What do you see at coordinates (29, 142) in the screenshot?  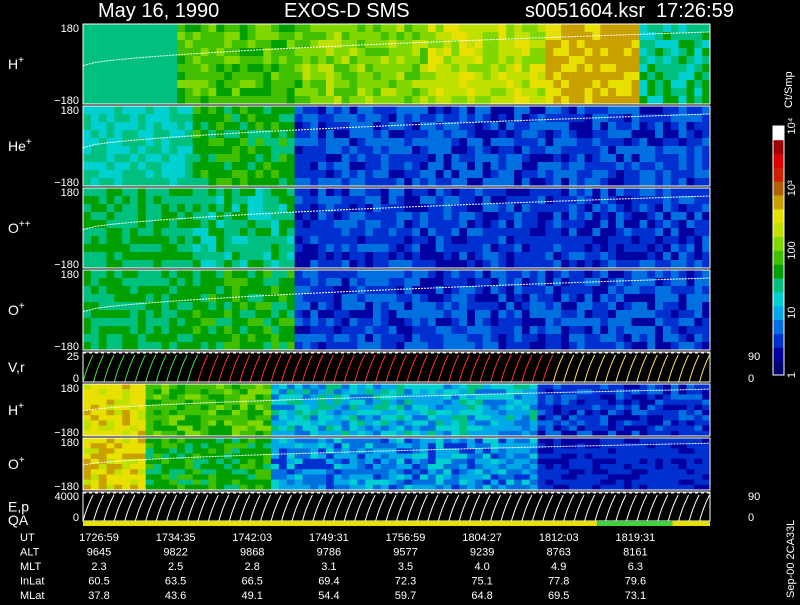 I see `panel-label-sup: +` at bounding box center [29, 142].